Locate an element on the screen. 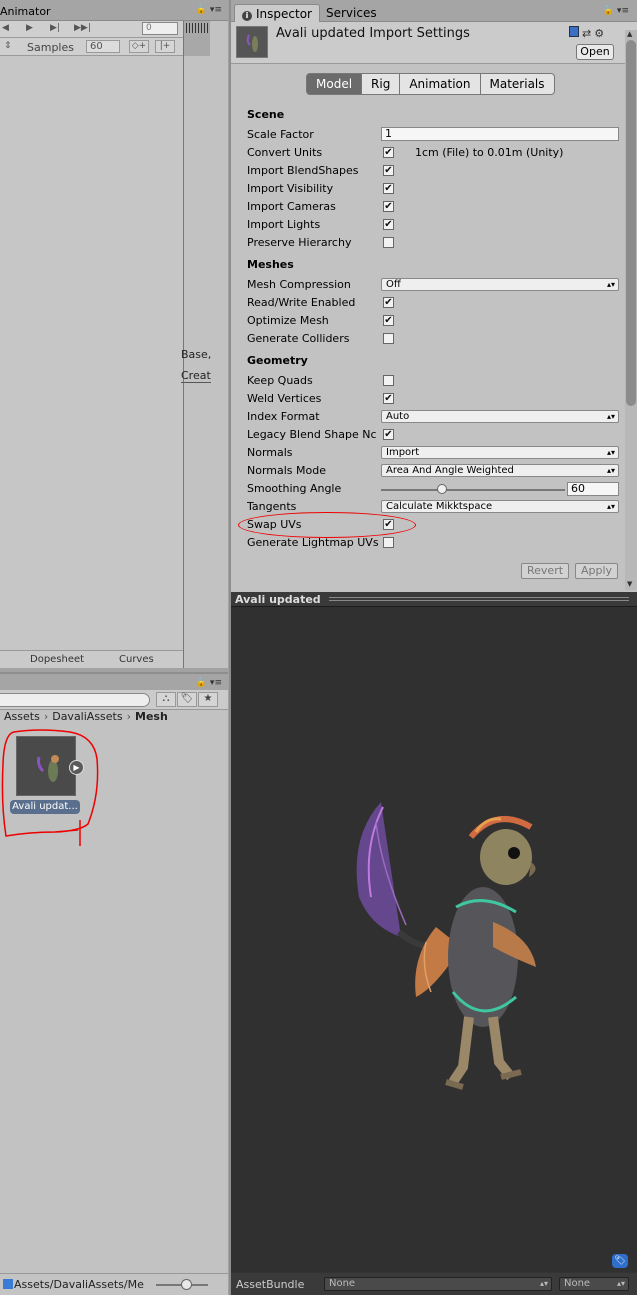 This screenshot has width=637, height=1295. drag-handle is located at coordinates (479, 599).